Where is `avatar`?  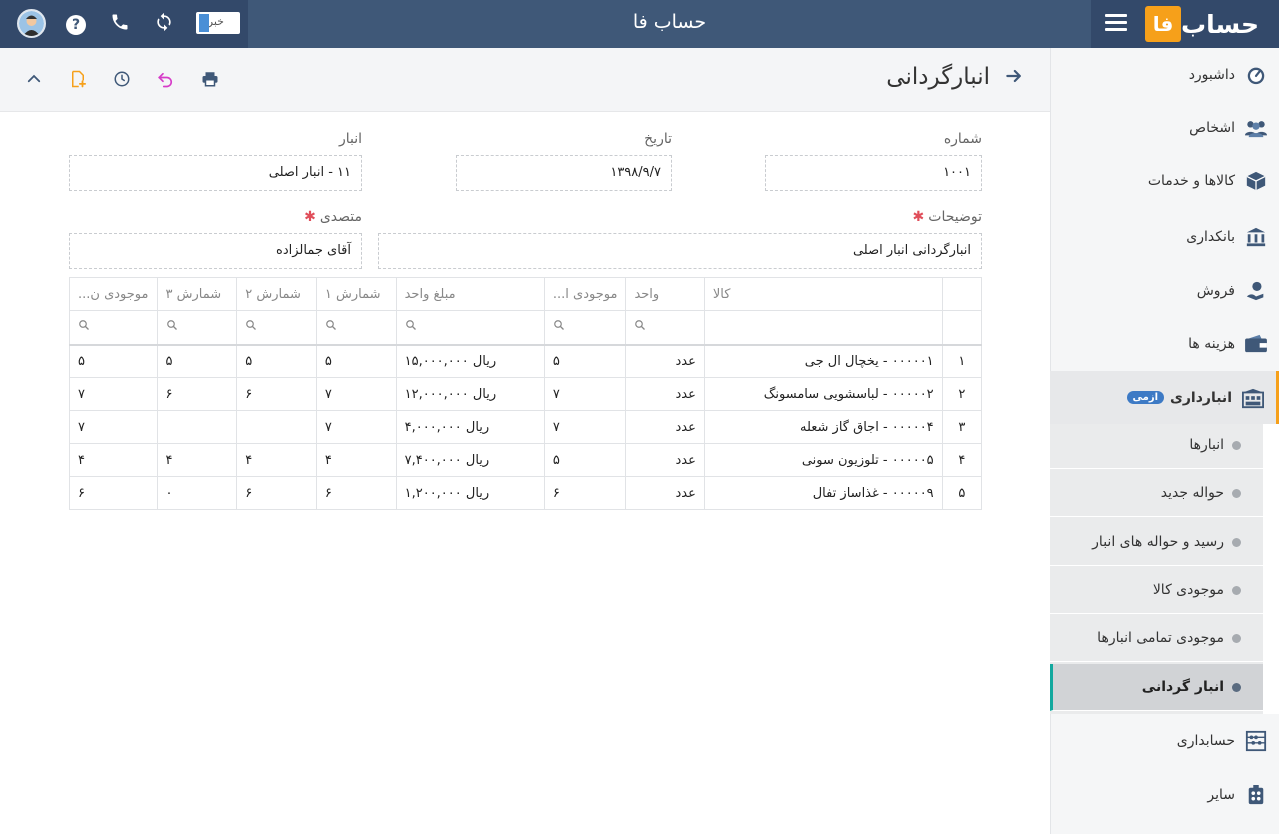 avatar is located at coordinates (31, 23).